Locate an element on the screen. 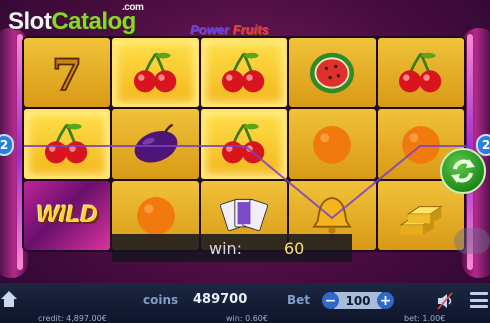  svg-text: 7 is located at coordinates (67, 73).